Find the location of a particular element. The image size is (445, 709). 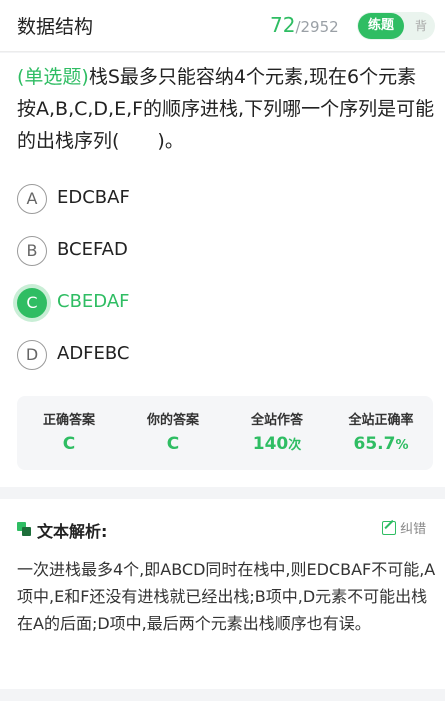

analysis-blocks-icon is located at coordinates (24, 529).